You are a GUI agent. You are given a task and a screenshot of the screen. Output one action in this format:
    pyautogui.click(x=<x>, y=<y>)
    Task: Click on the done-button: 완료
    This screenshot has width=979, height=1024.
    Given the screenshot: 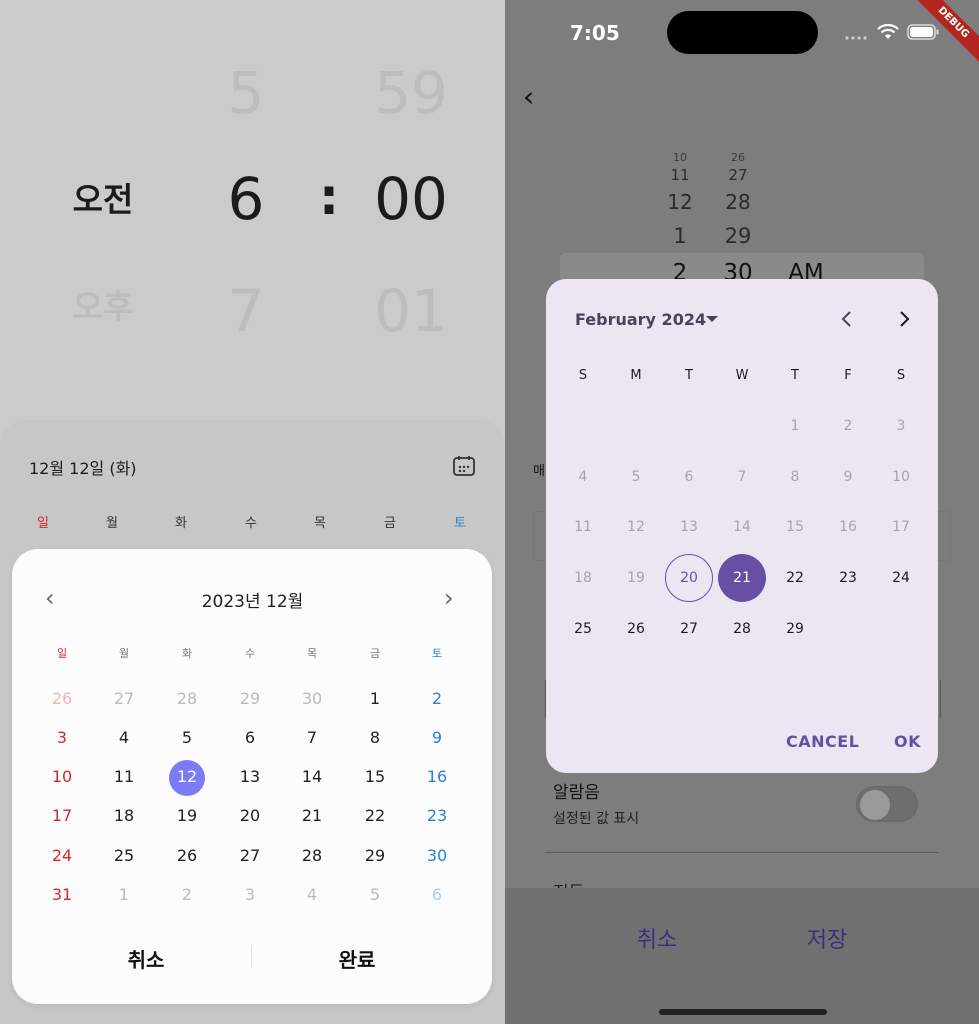 What is the action you would take?
    pyautogui.click(x=357, y=958)
    